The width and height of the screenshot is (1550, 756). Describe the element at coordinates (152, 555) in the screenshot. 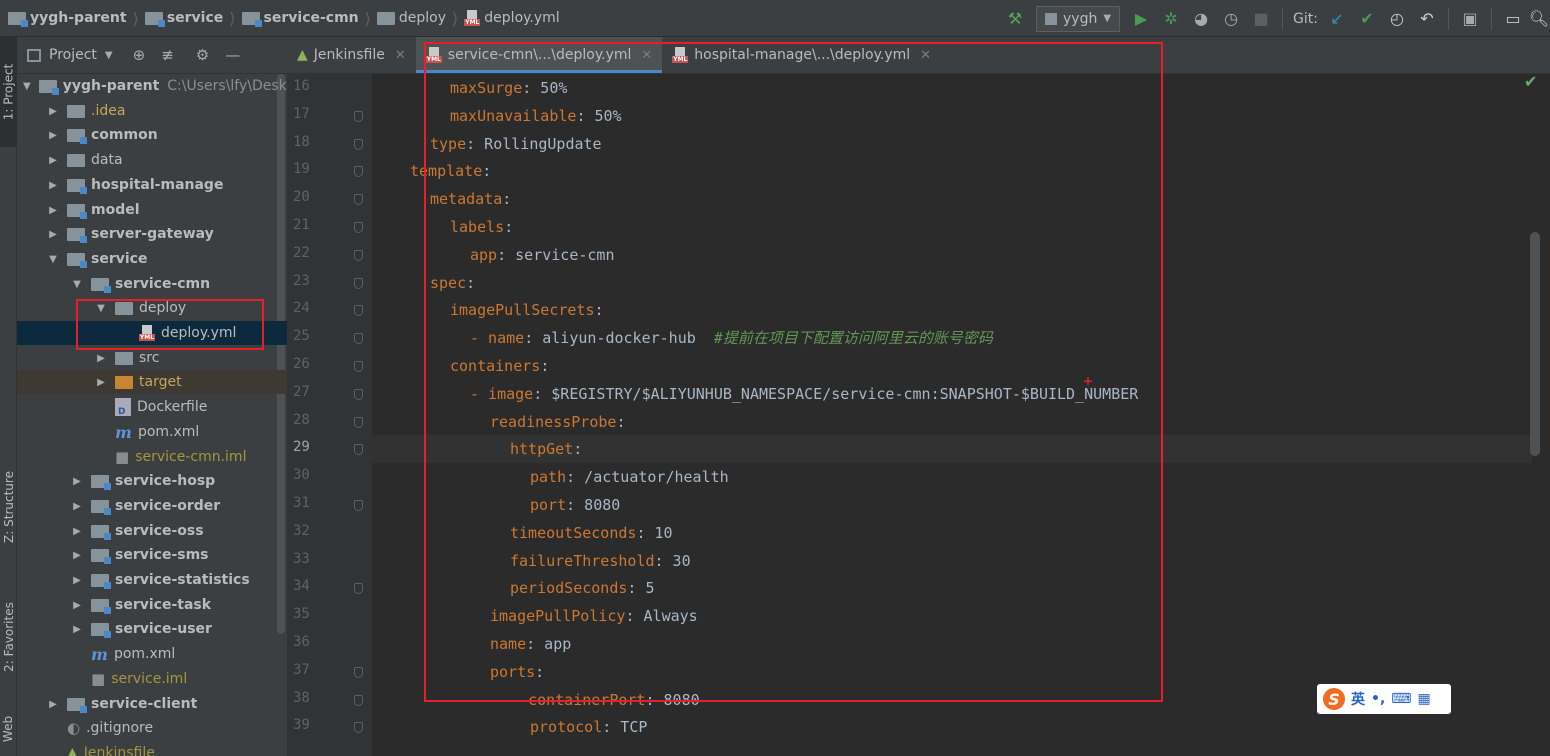

I see `tree-node: ▶ service-sms` at that location.